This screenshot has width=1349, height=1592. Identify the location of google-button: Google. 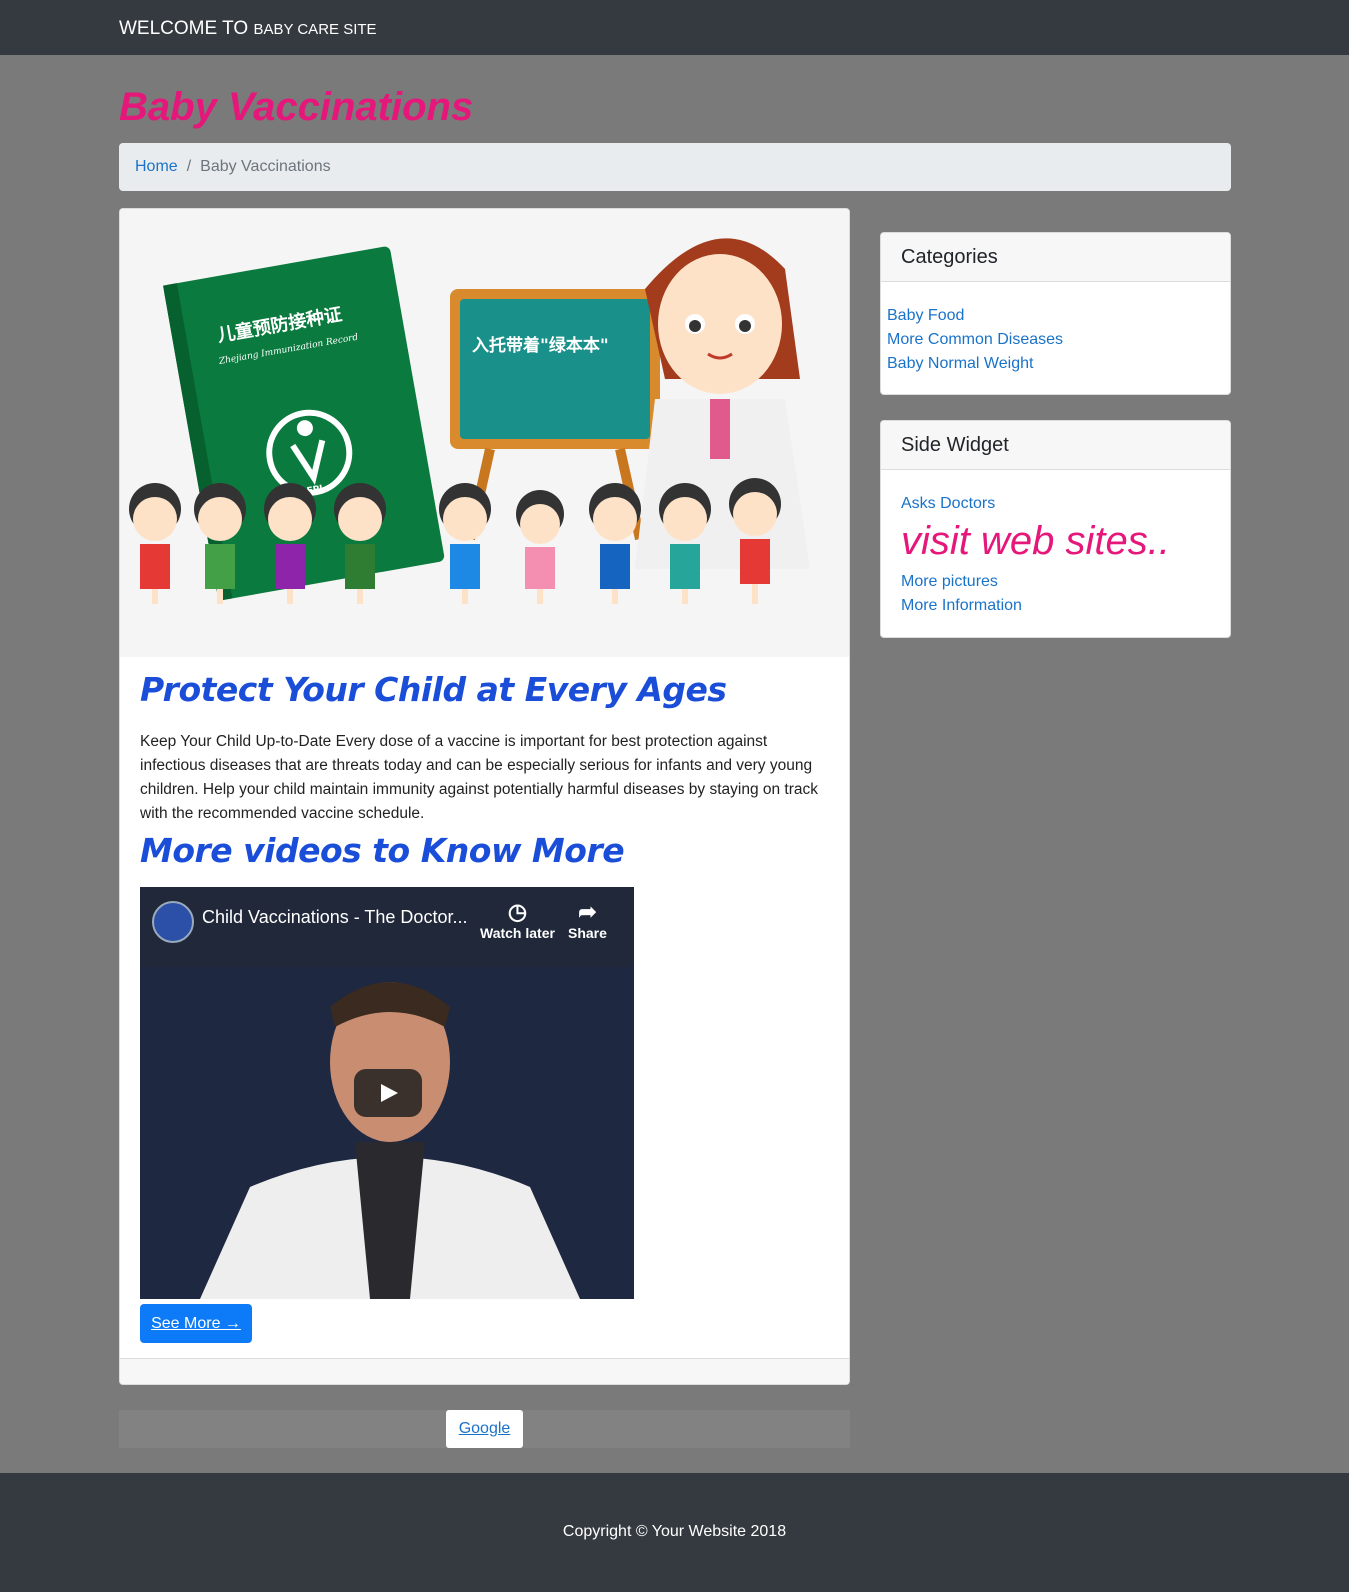
(484, 1429).